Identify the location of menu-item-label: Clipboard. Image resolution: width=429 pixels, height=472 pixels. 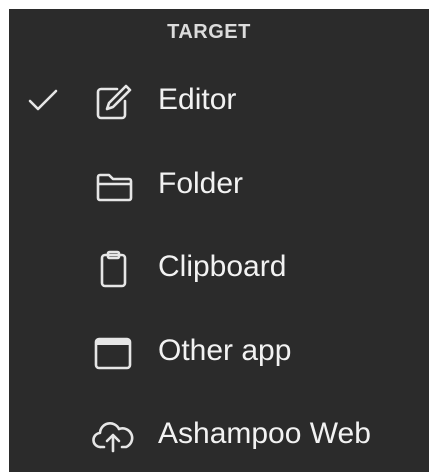
(222, 266).